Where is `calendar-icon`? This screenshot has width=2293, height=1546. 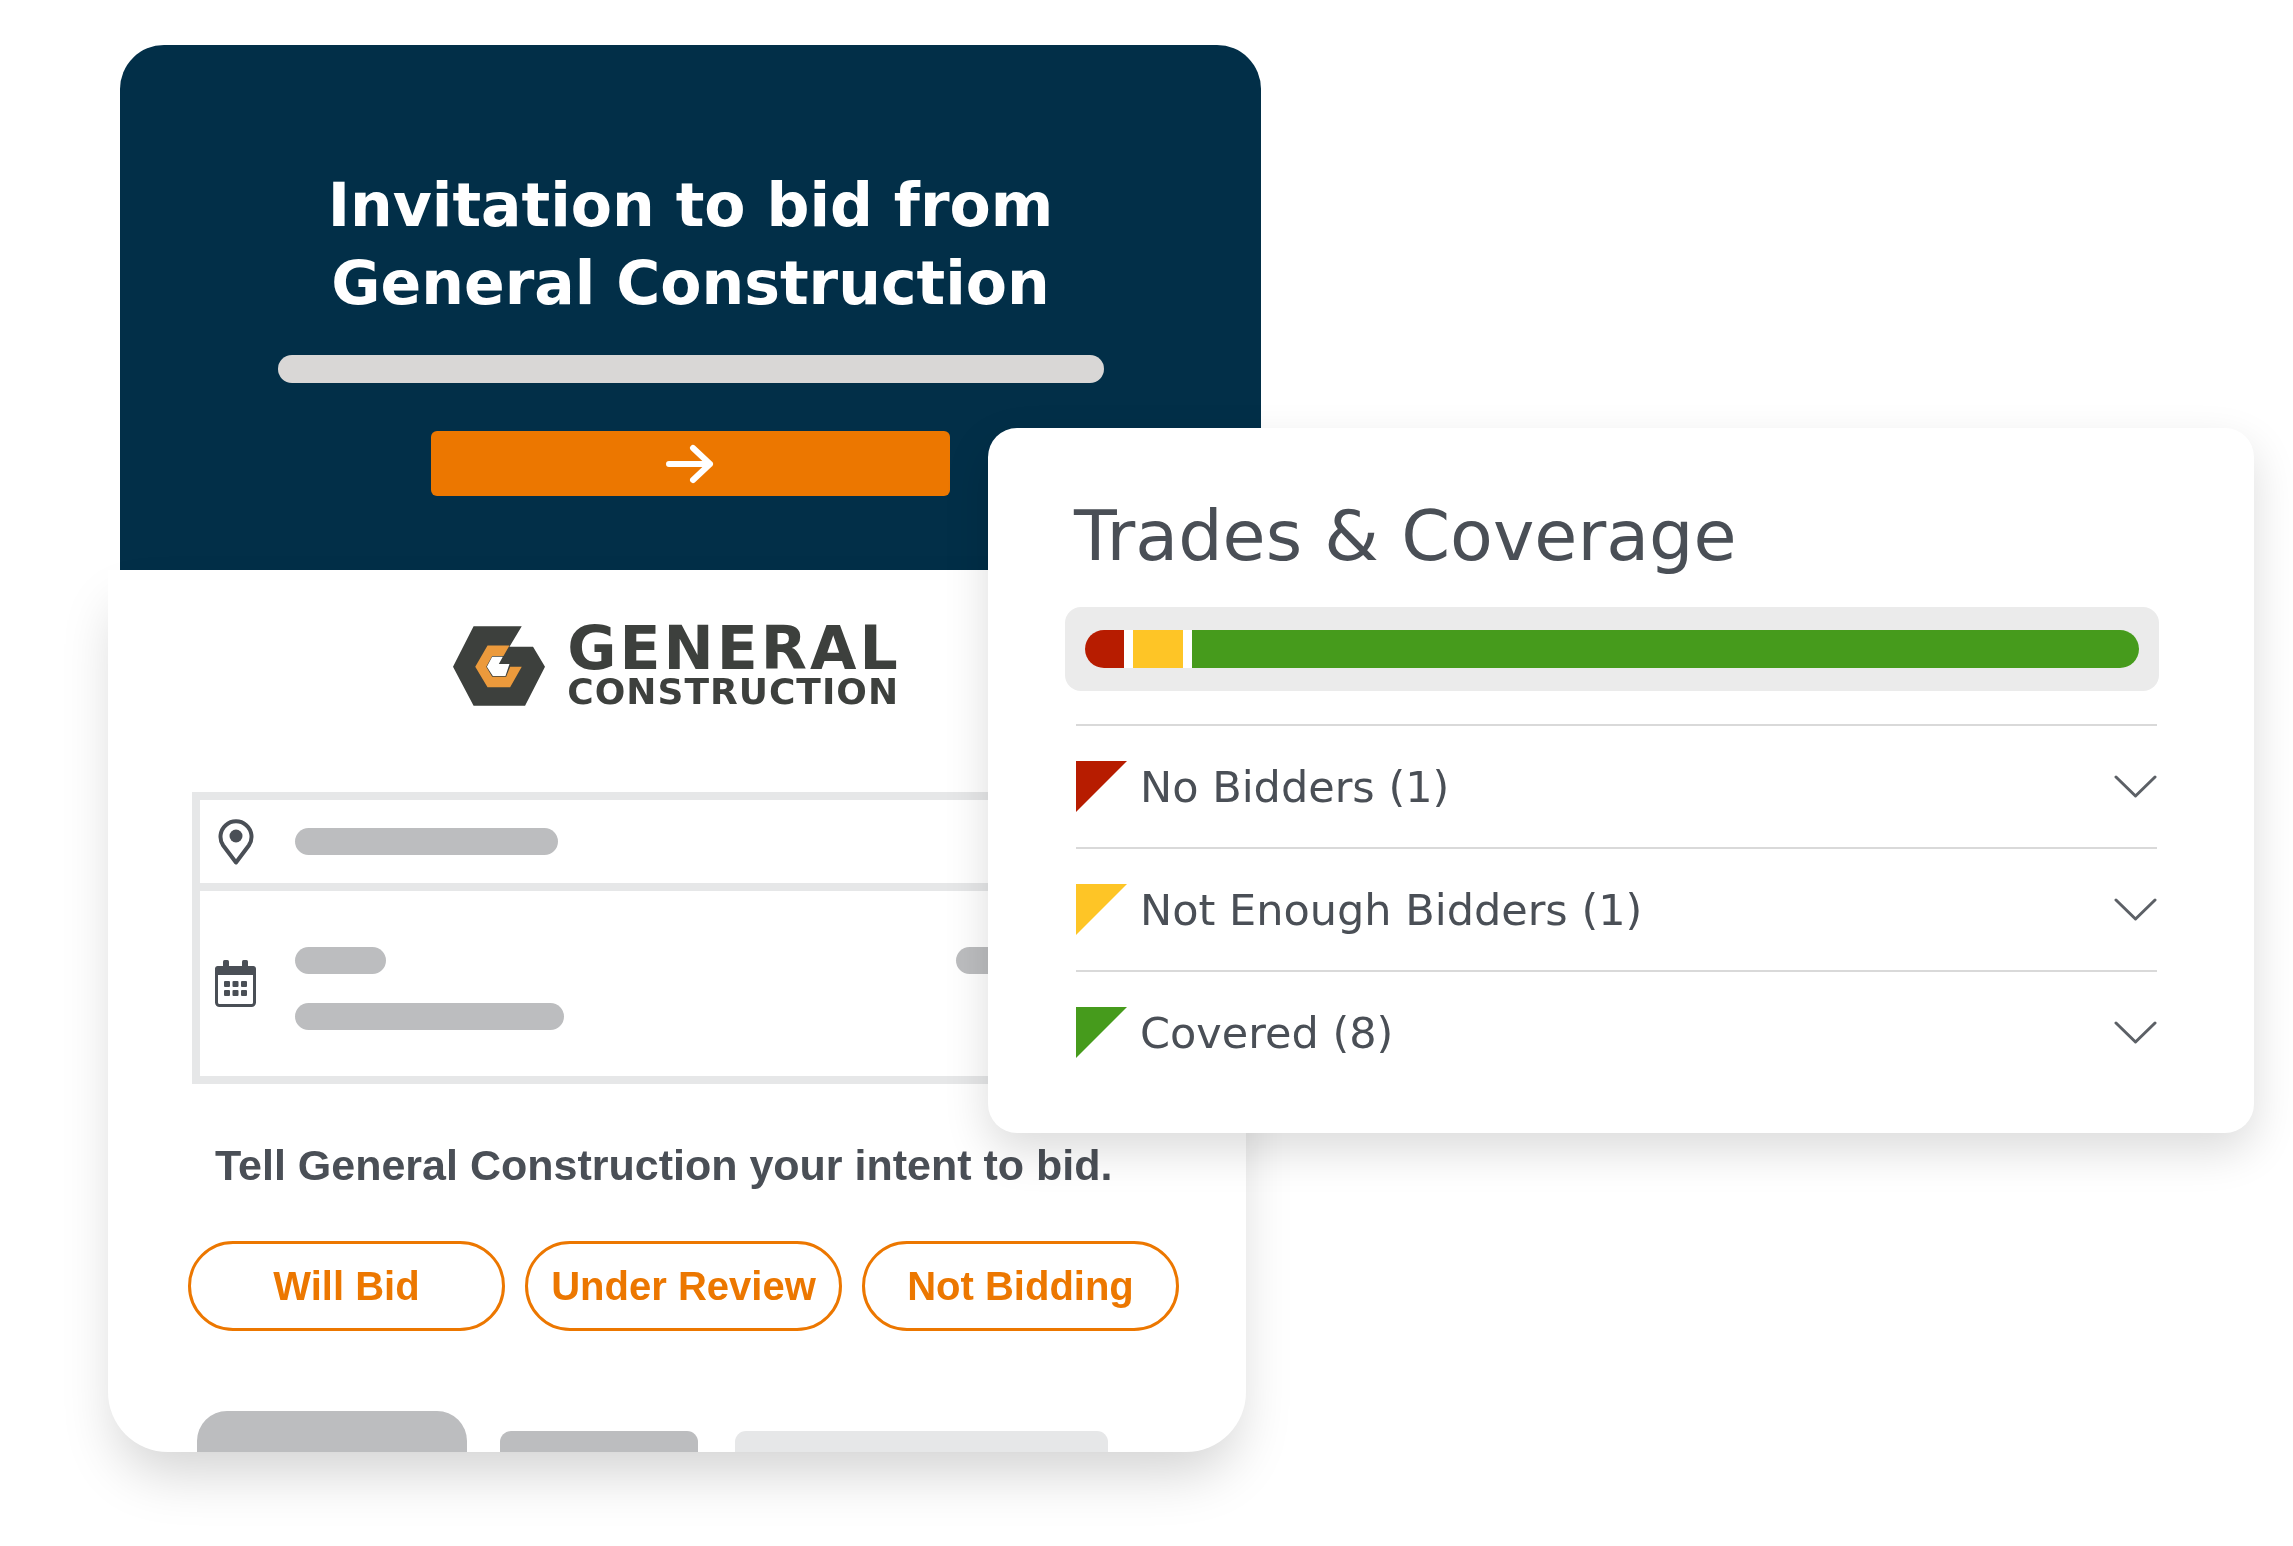
calendar-icon is located at coordinates (235, 983).